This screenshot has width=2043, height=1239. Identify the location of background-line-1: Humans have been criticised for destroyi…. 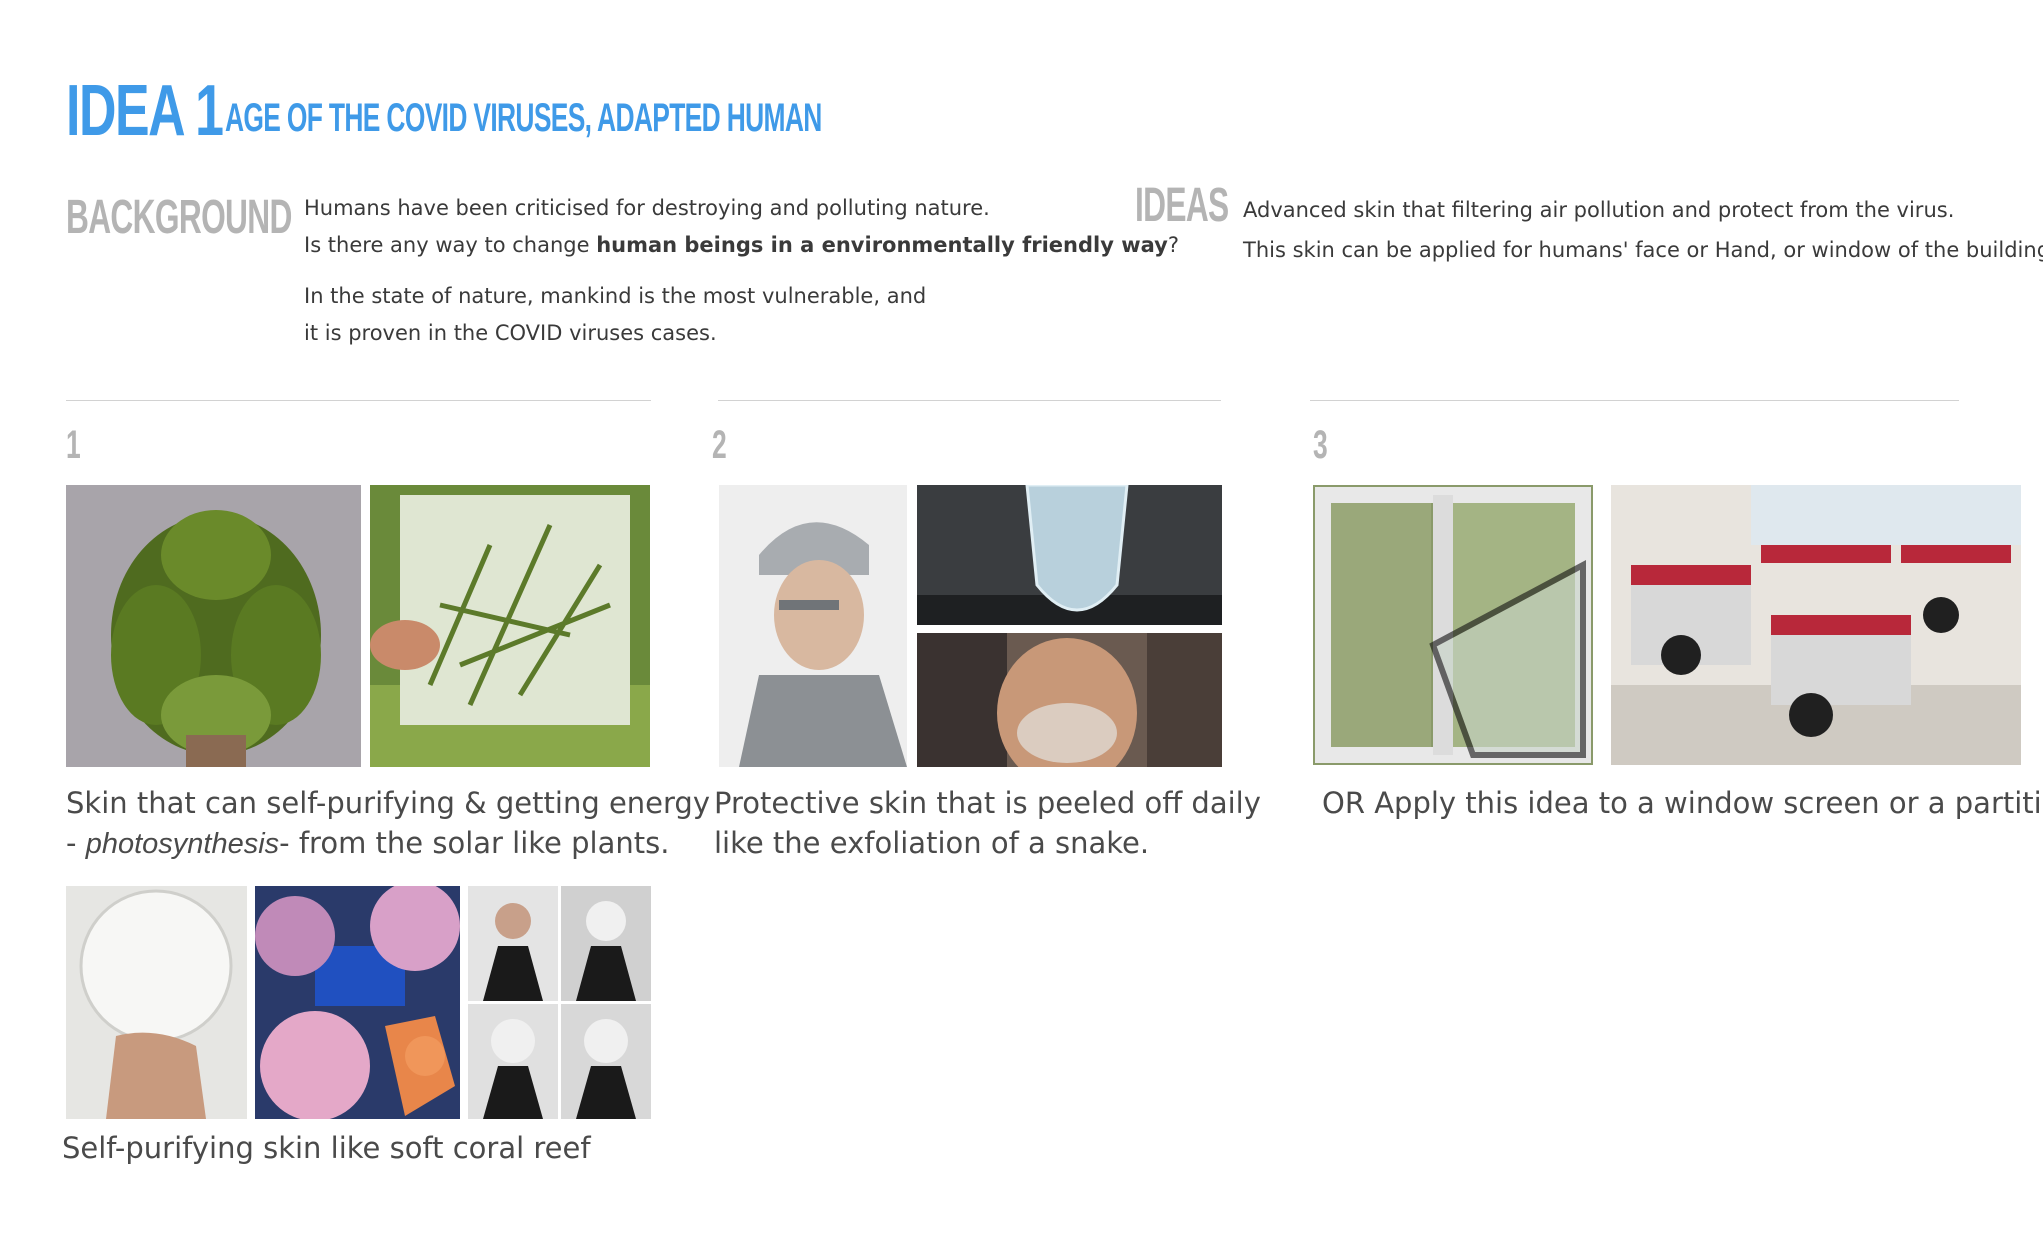
(647, 208).